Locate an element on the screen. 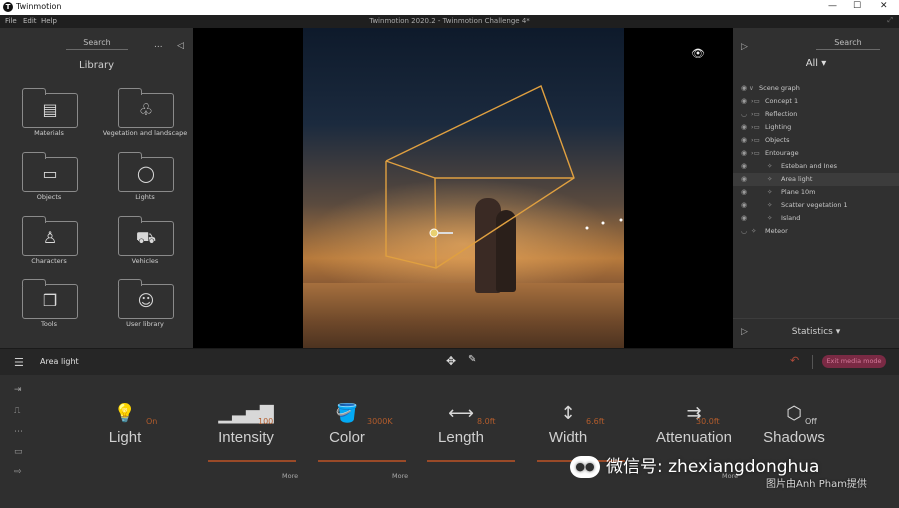  tree-item: ◉ Objects ›▭ is located at coordinates (816, 140).